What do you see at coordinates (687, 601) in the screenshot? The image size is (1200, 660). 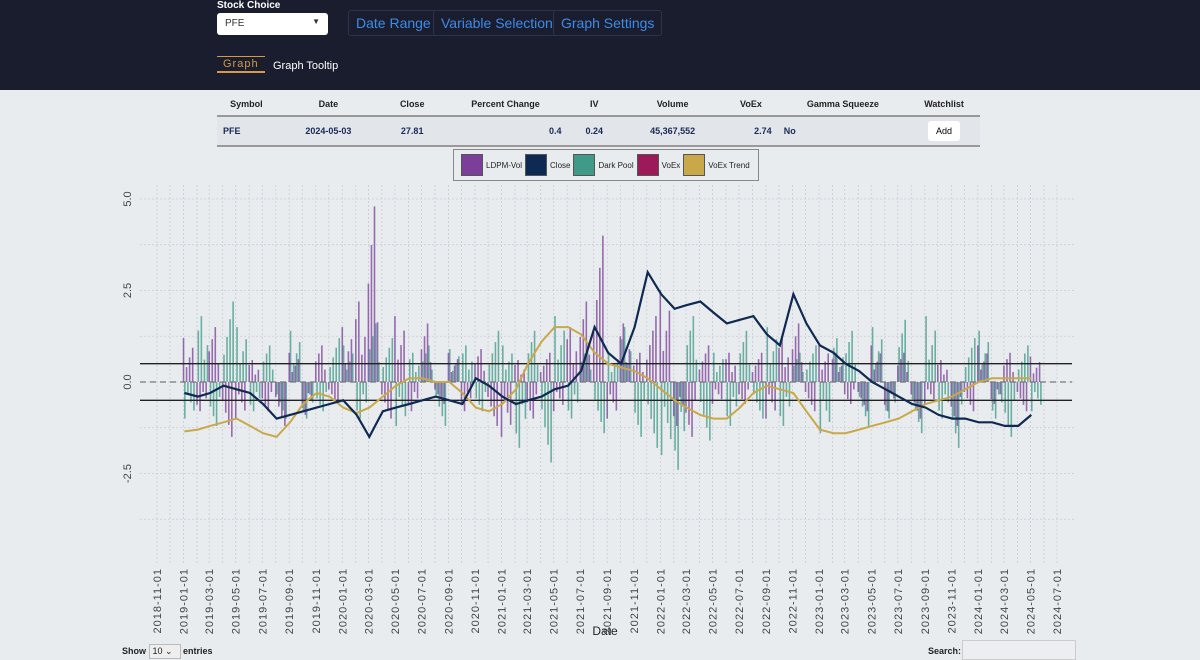 I see `x-tick-label: 2022-03-01` at bounding box center [687, 601].